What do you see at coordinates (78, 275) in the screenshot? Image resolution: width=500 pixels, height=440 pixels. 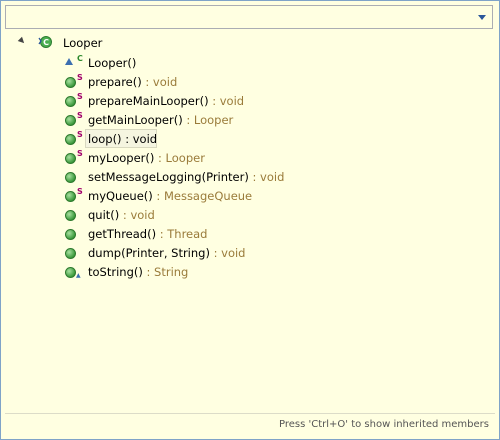 I see `override-icon: ▲` at bounding box center [78, 275].